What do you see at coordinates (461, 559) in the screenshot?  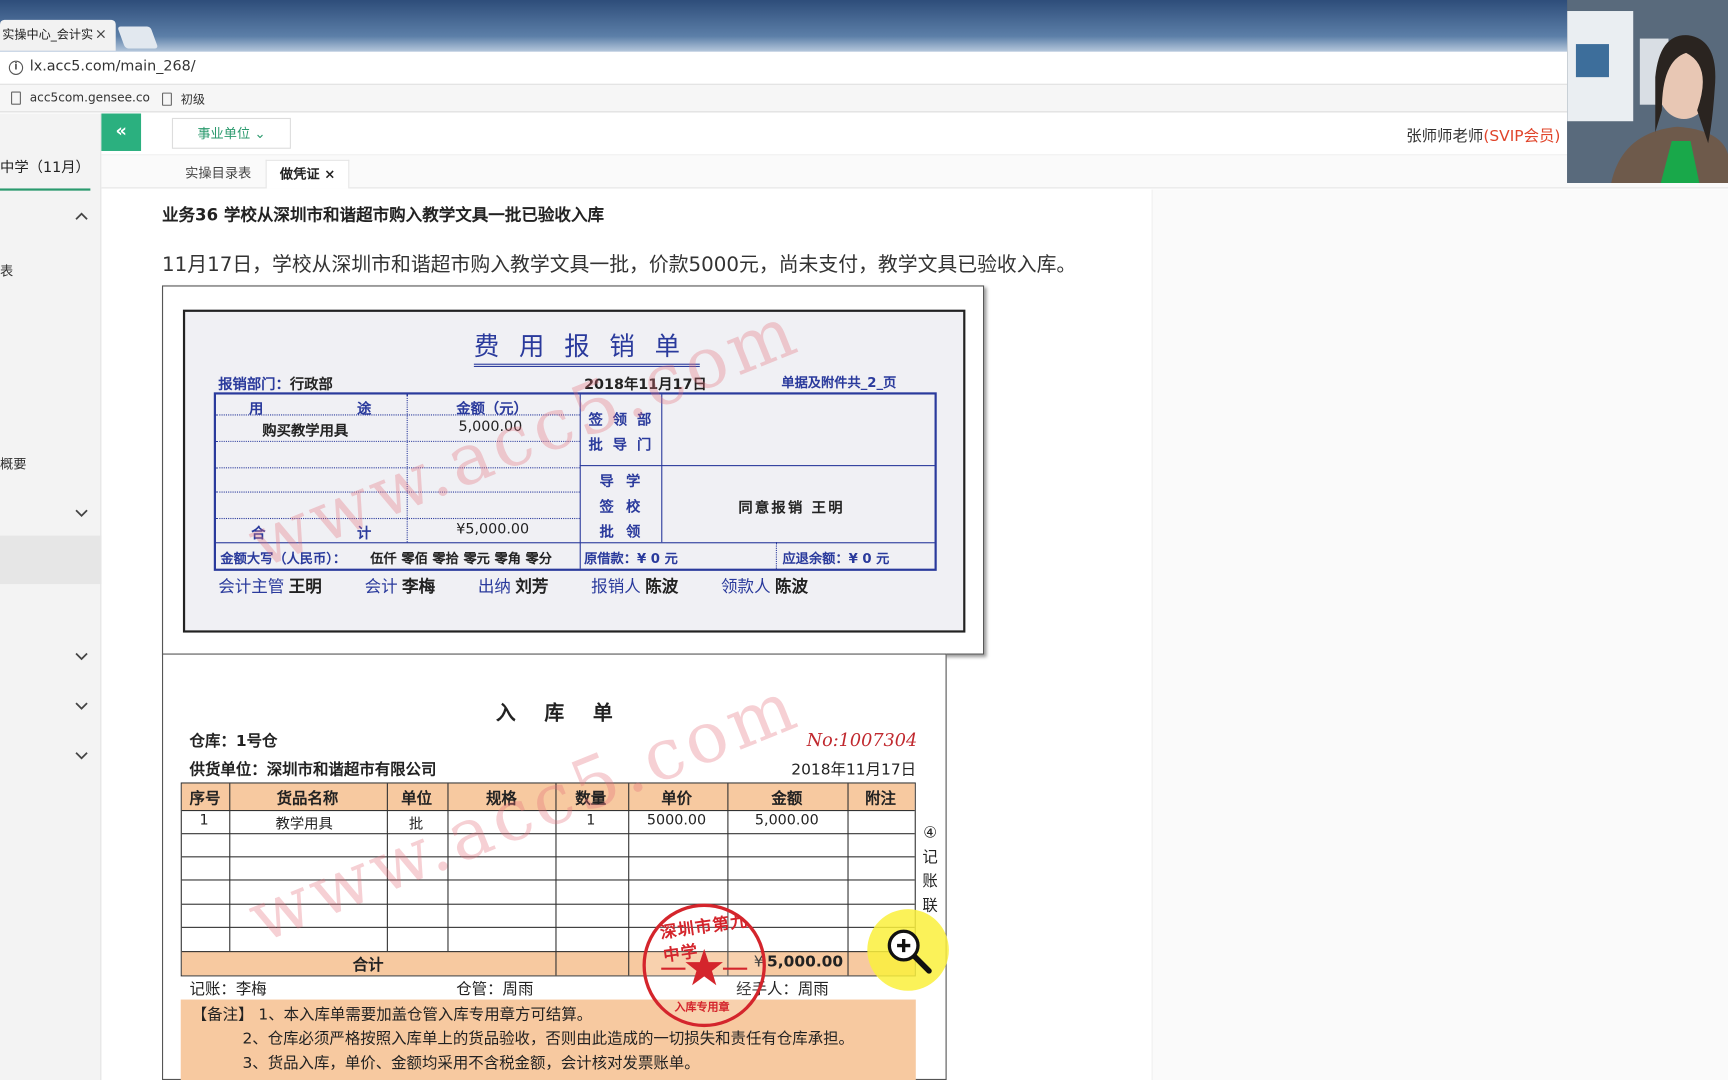 I see `daxie-amount: 伍仟 零佰 零拾 零元 零角 零分` at bounding box center [461, 559].